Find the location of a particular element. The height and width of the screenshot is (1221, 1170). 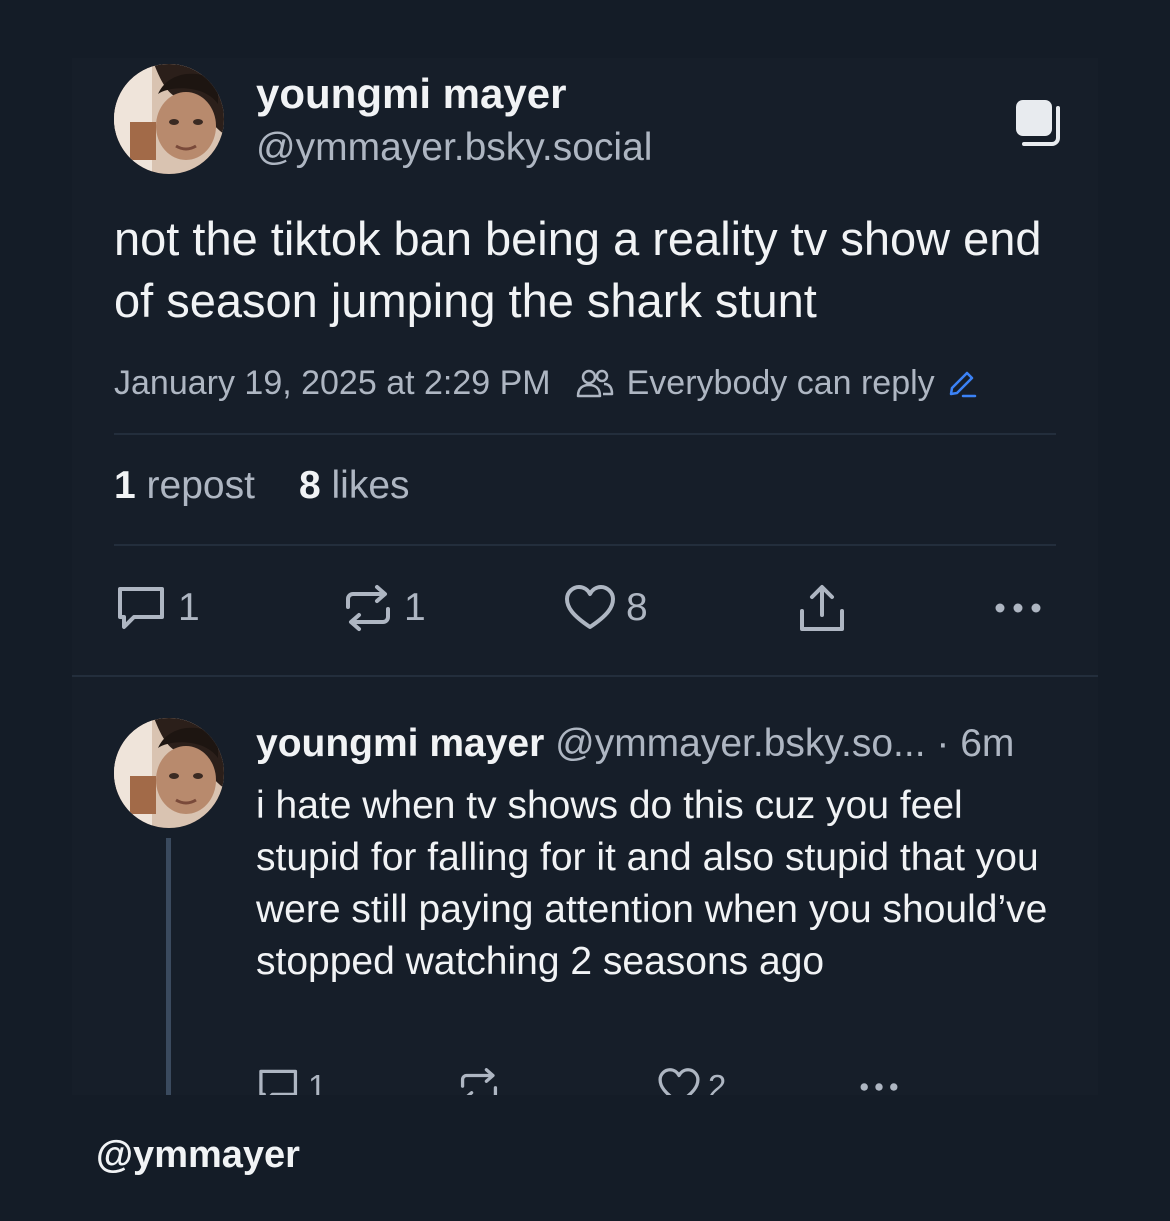

post-timestamp: January 19, 2025 at 2:29 PM is located at coordinates (332, 383).